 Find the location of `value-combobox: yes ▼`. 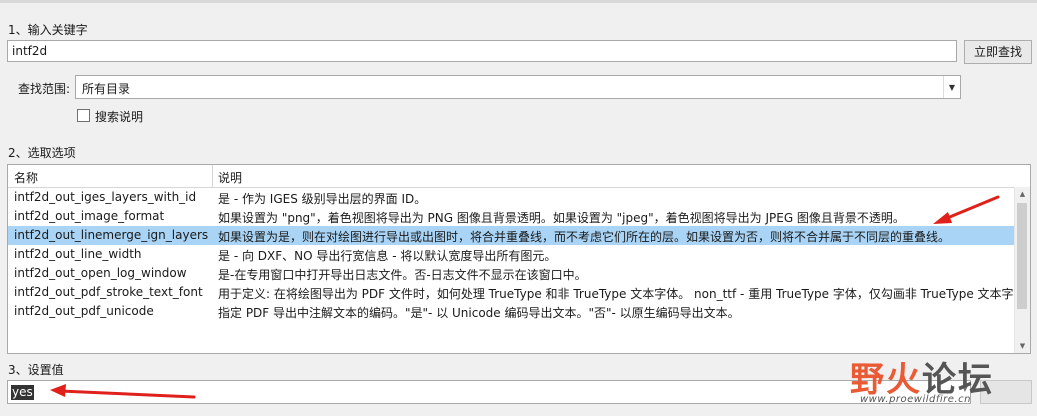

value-combobox: yes ▼ is located at coordinates (489, 392).